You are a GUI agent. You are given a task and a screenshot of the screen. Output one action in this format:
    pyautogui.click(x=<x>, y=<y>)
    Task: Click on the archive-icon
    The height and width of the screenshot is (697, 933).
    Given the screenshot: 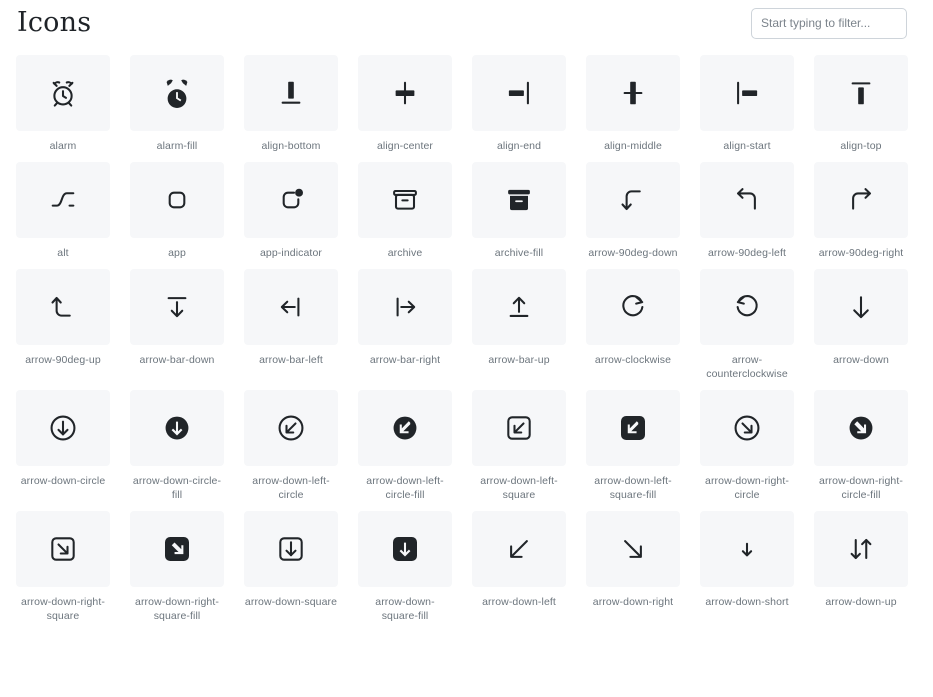 What is the action you would take?
    pyautogui.click(x=405, y=200)
    